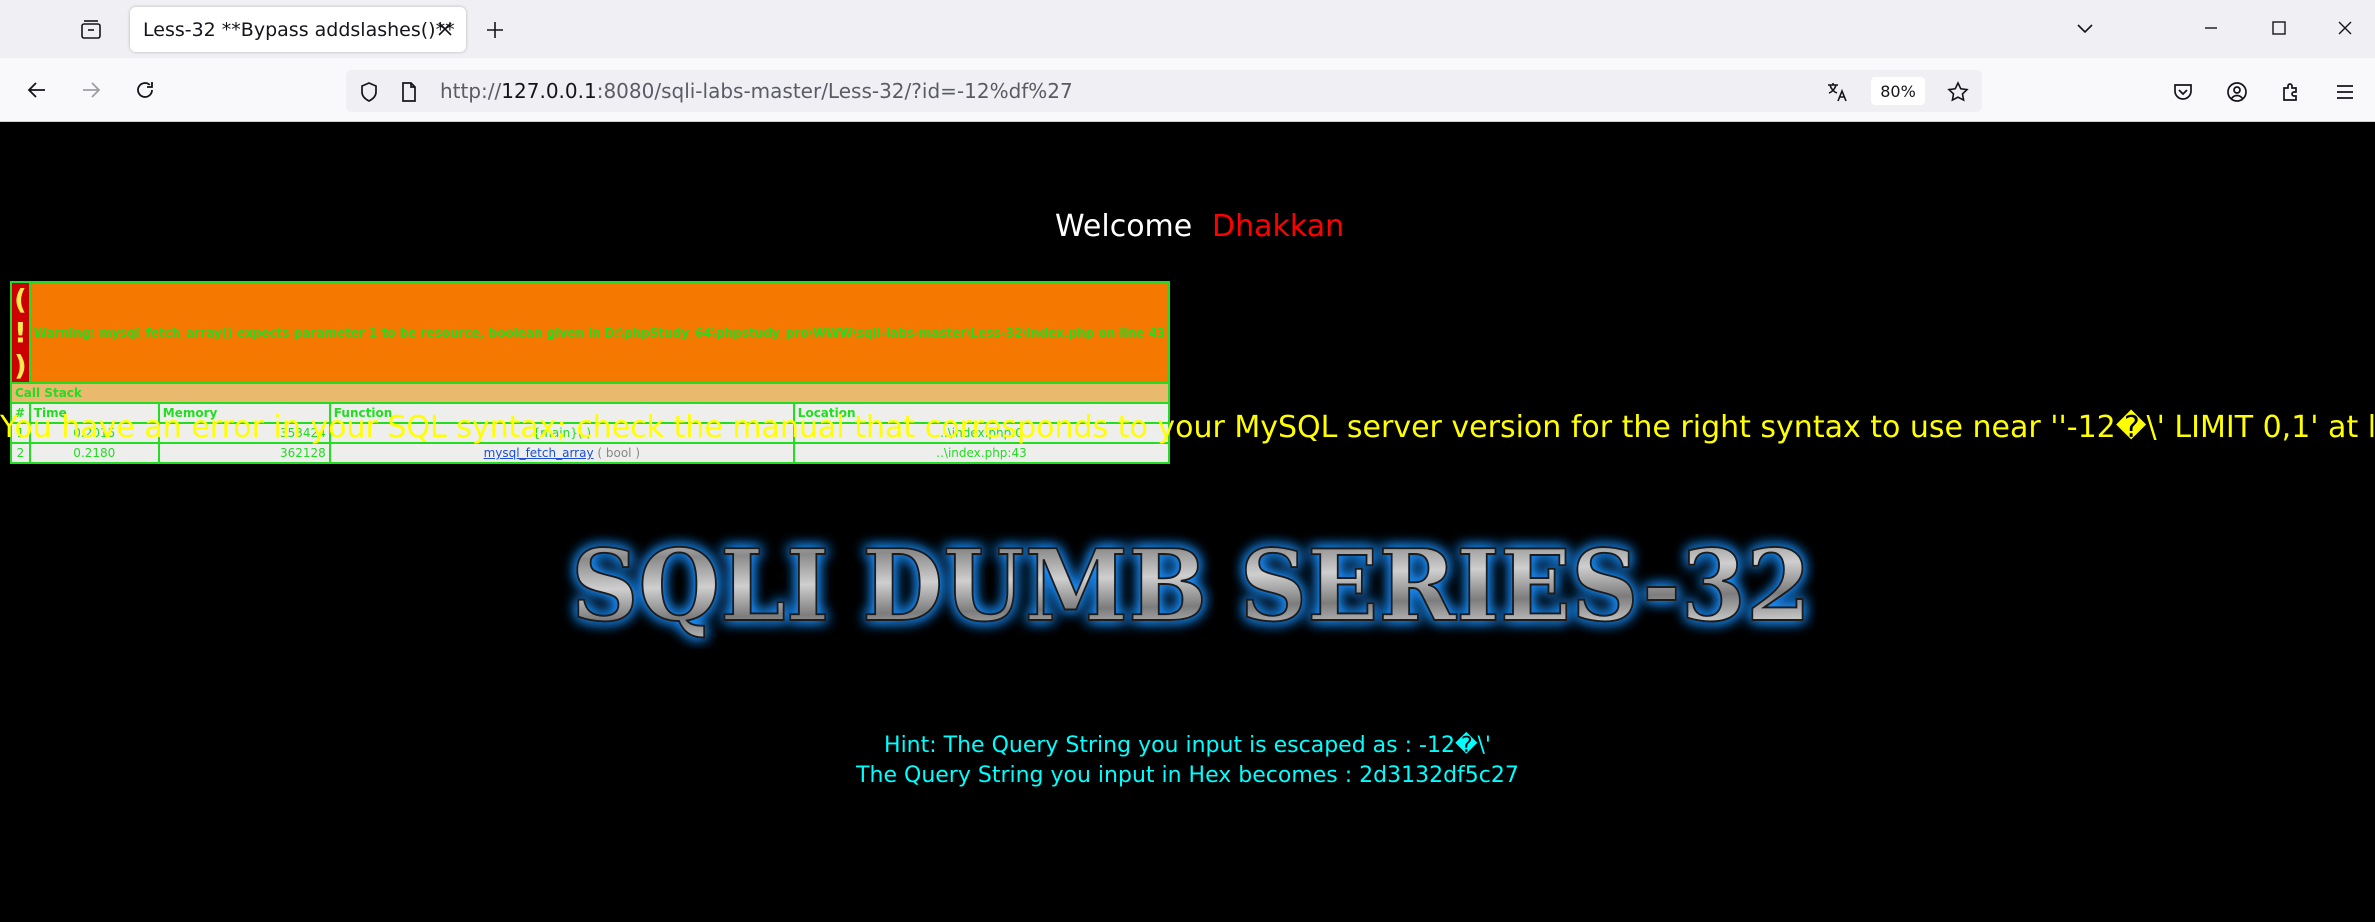 This screenshot has height=922, width=2375. I want to click on new-tab-button, so click(495, 30).